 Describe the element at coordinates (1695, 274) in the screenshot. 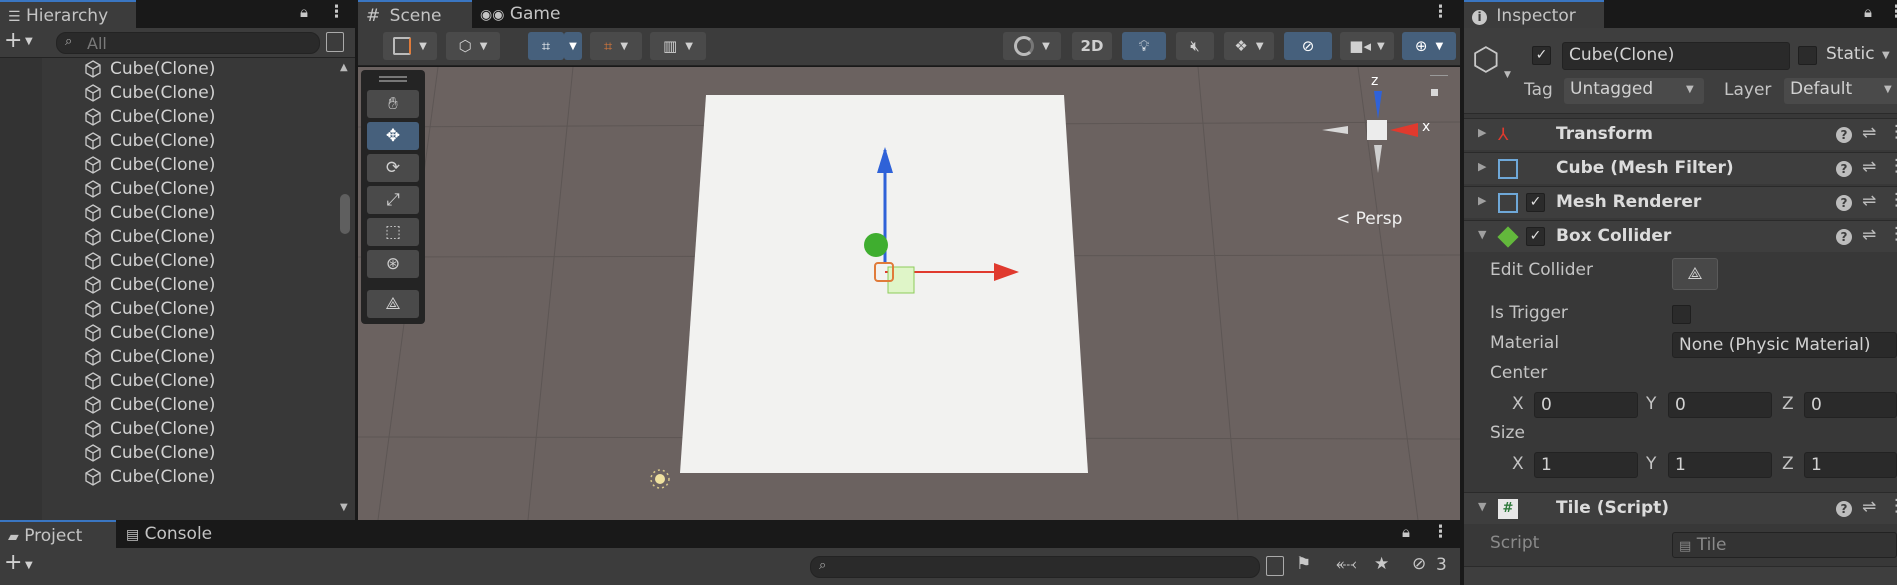

I see `edit-collider-button: ⟁` at that location.